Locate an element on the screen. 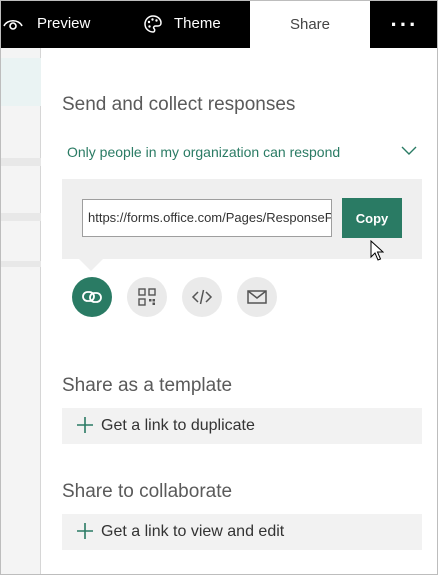 The width and height of the screenshot is (438, 575). qr-code-icon is located at coordinates (147, 297).